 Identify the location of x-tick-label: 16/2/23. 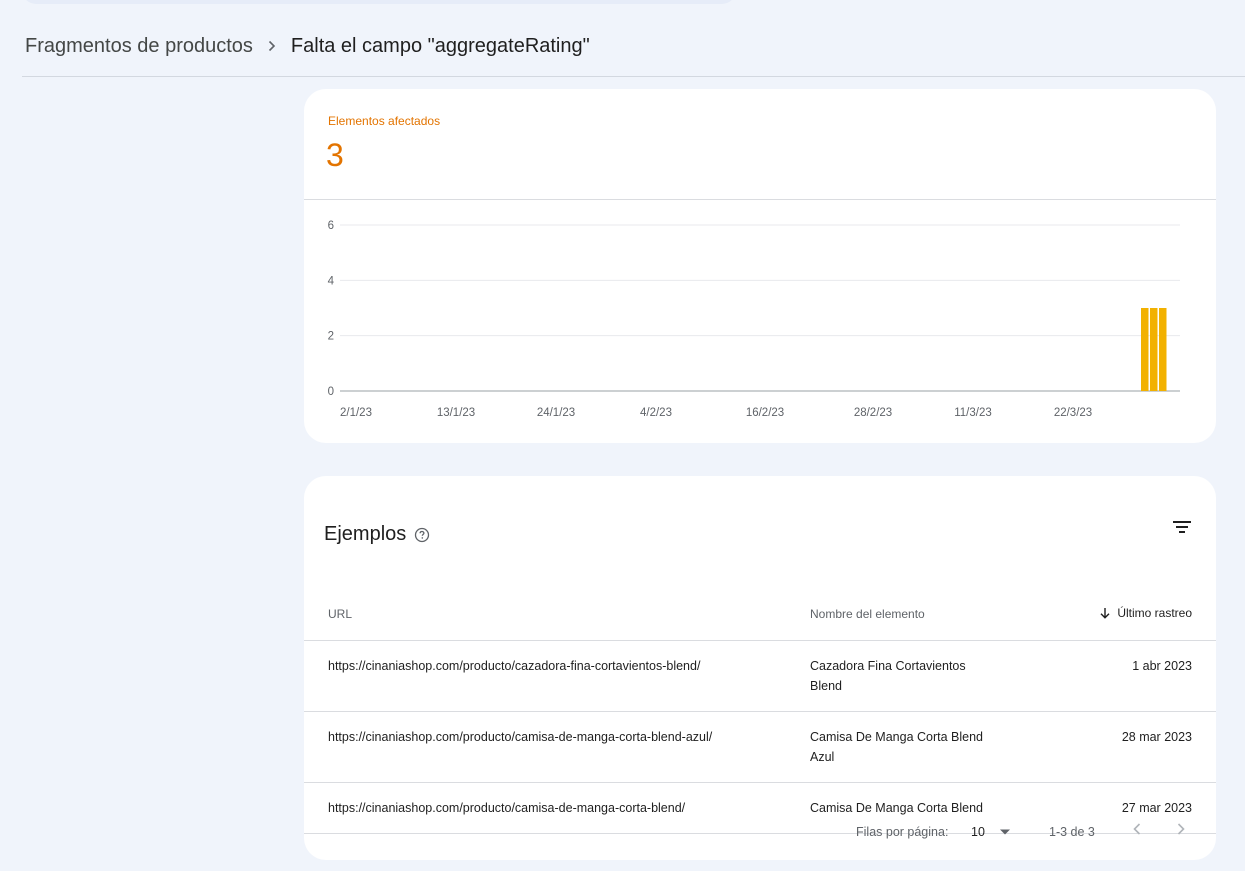
(765, 413).